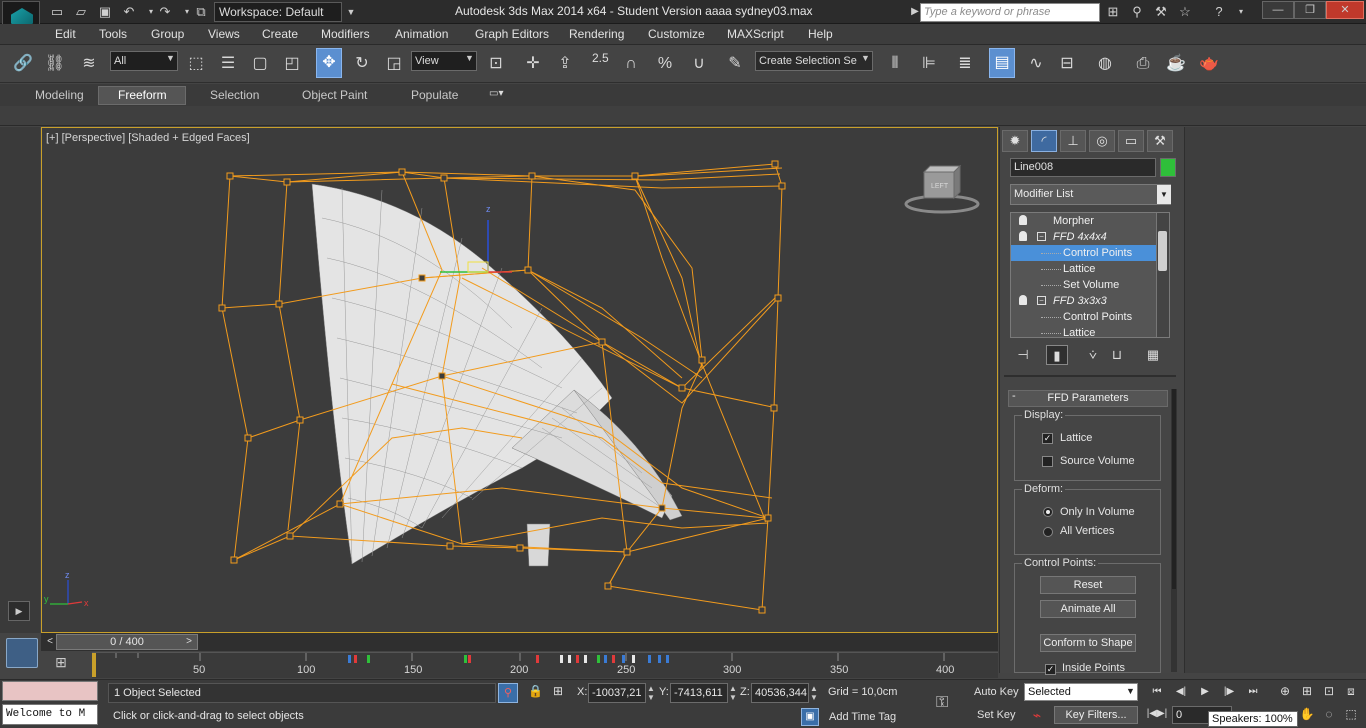 The height and width of the screenshot is (728, 1366). I want to click on lattice-label: Lattice, so click(1076, 438).